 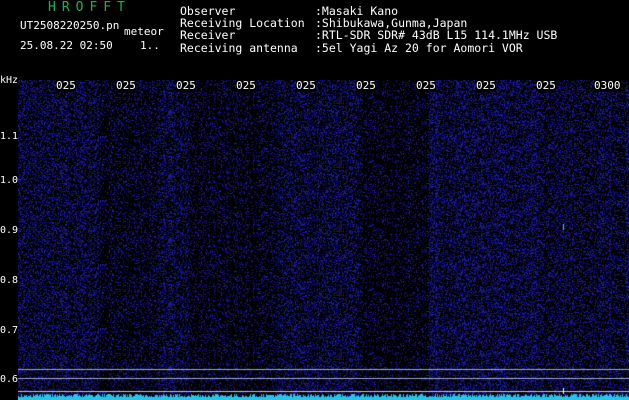 What do you see at coordinates (9, 136) in the screenshot?
I see `y-tick-label: 1.1` at bounding box center [9, 136].